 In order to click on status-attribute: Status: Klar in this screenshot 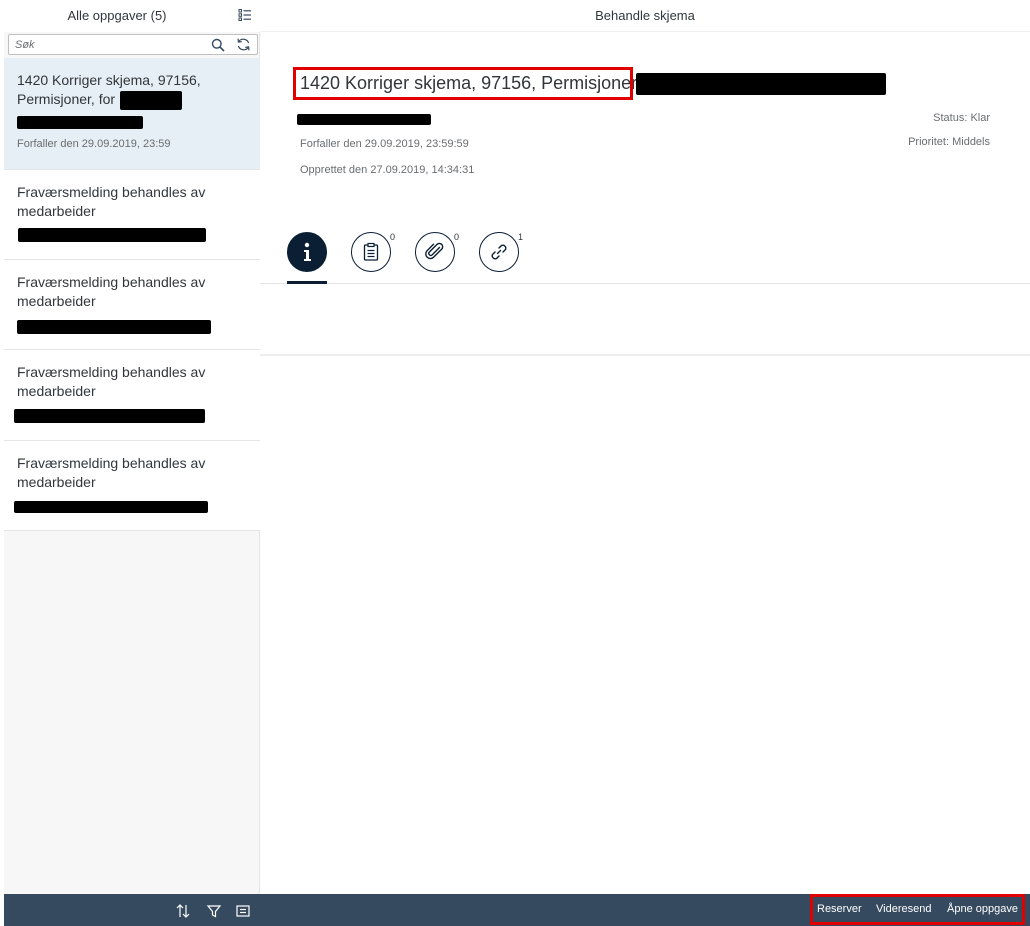, I will do `click(961, 118)`.